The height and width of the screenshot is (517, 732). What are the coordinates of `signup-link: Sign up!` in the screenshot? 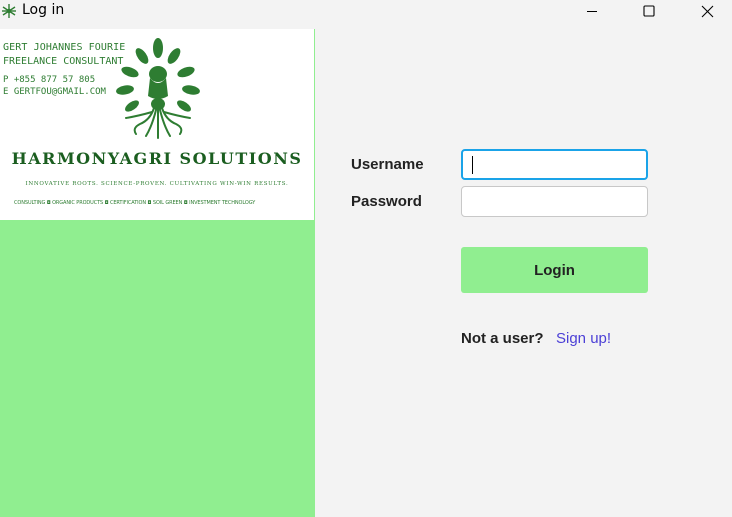 It's located at (583, 338).